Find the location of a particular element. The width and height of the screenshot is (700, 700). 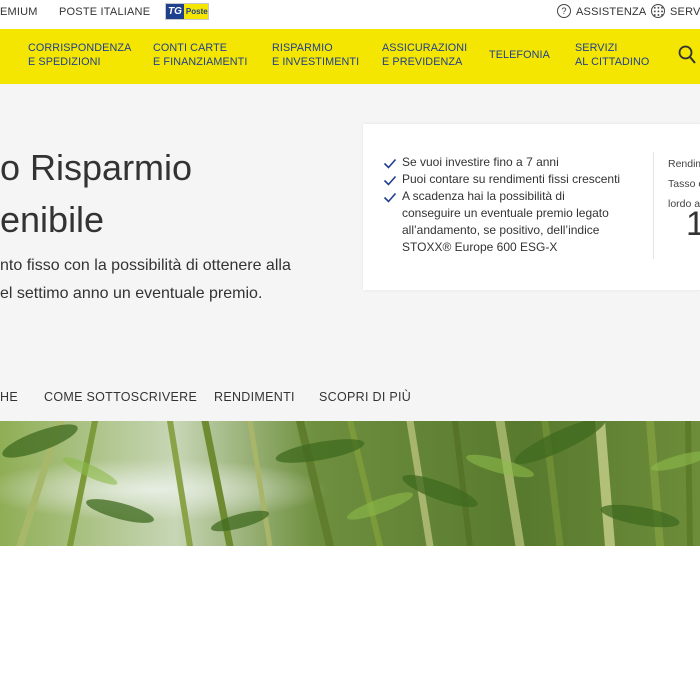

page-title-line2: enibile is located at coordinates (52, 219).